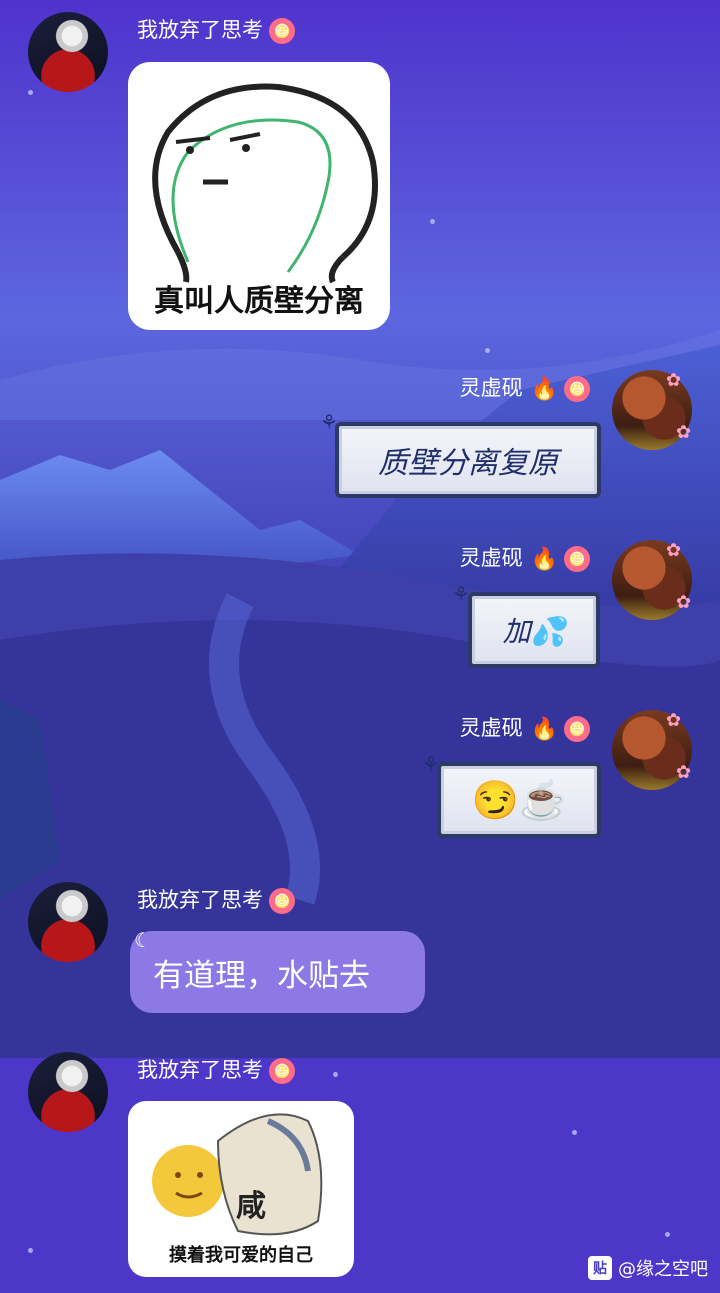 The width and height of the screenshot is (720, 1293). I want to click on message-2: 灵虚砚 🔥 😆 ✿ ✿ 质壁分离复原 ⚘, so click(360, 435).